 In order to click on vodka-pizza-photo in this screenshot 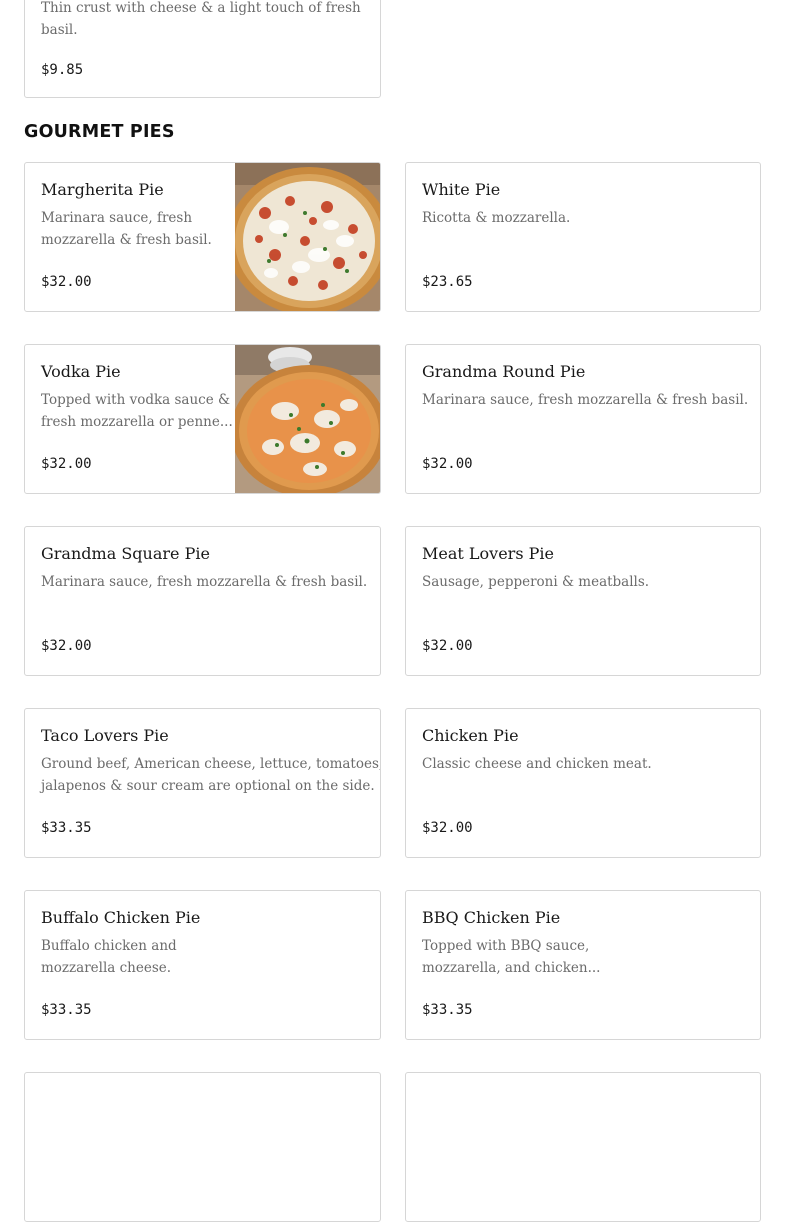, I will do `click(307, 419)`.